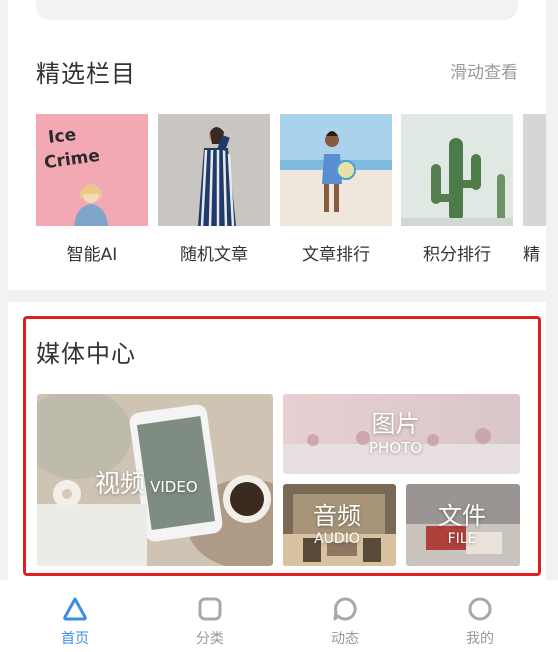 This screenshot has height=652, width=558. What do you see at coordinates (457, 170) in the screenshot?
I see `cactus-image` at bounding box center [457, 170].